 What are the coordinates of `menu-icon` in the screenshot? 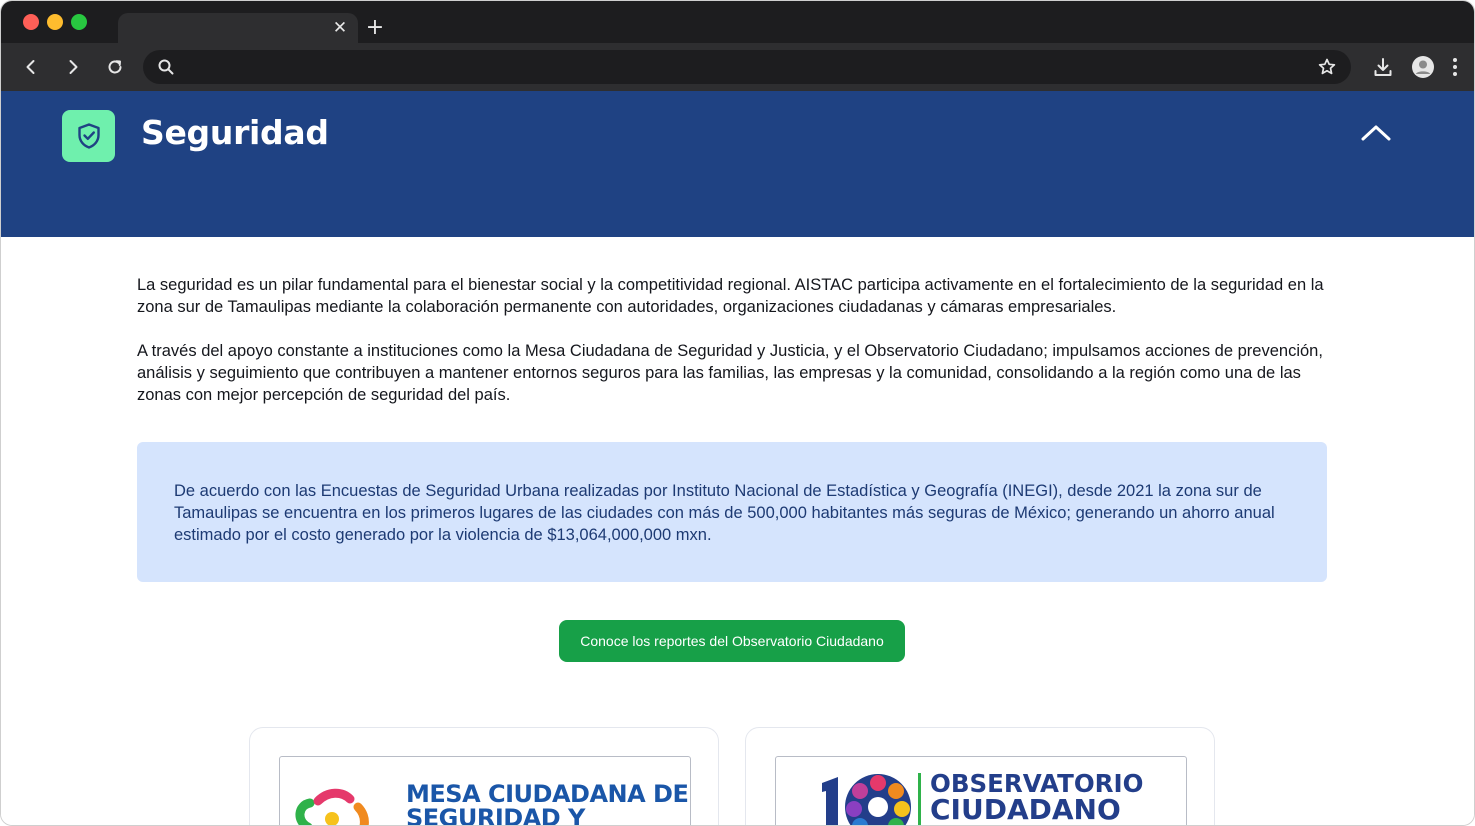 It's located at (1455, 67).